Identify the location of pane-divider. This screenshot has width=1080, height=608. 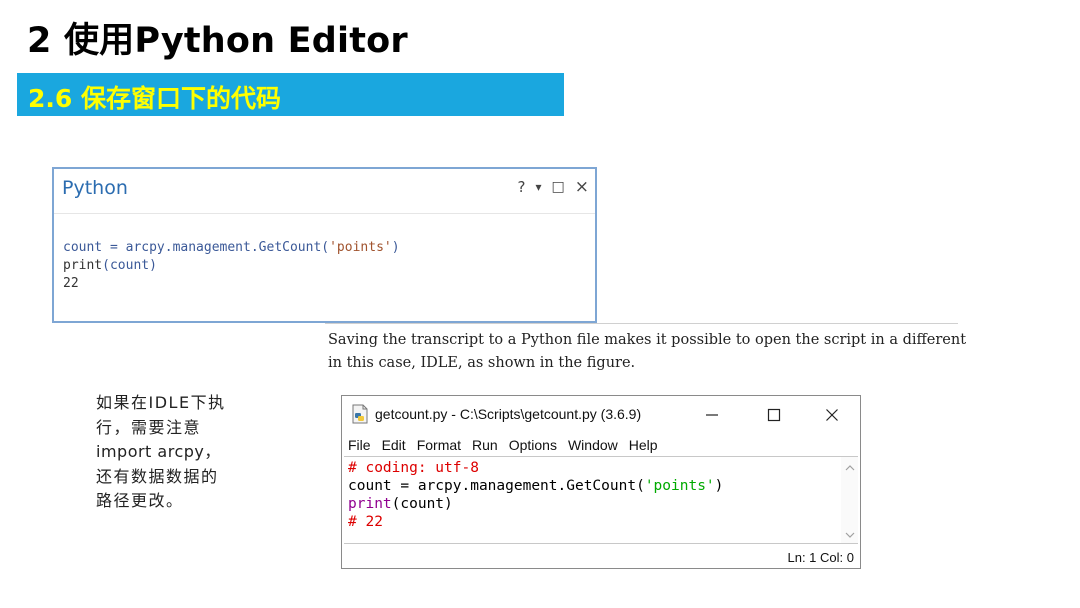
(324, 213).